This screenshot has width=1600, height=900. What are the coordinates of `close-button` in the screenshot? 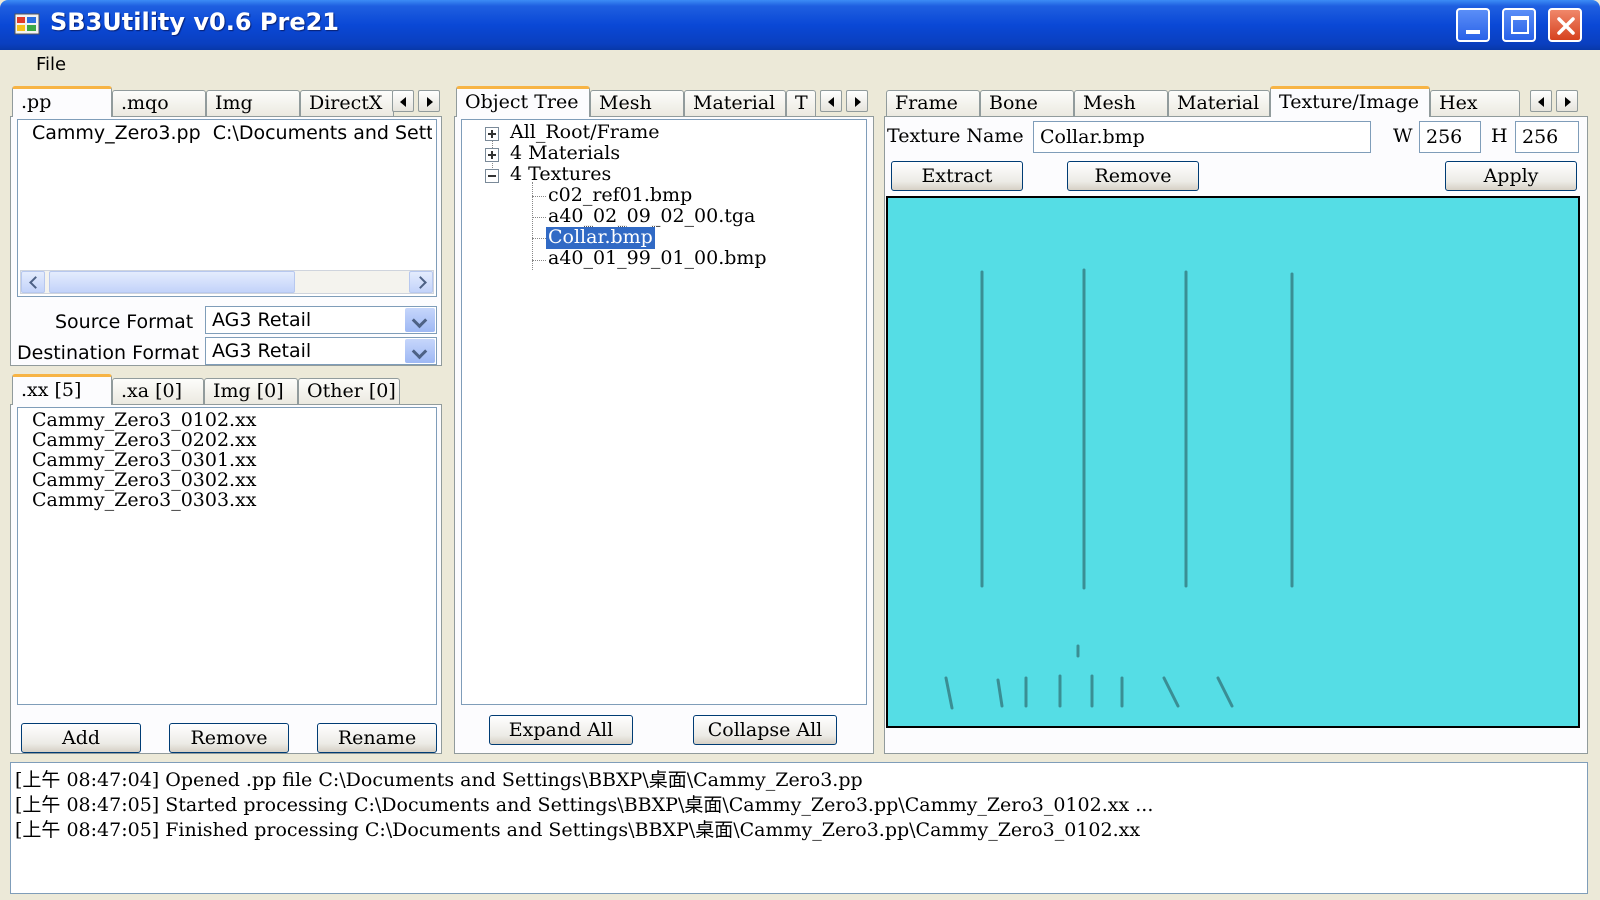 It's located at (1565, 25).